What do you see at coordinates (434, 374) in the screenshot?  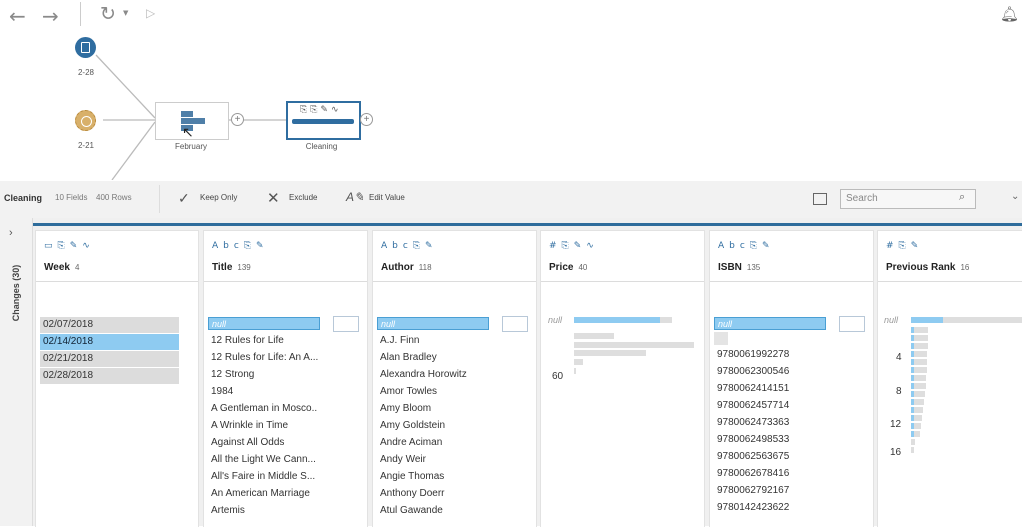 I see `list-item: Alexandra Horowitz` at bounding box center [434, 374].